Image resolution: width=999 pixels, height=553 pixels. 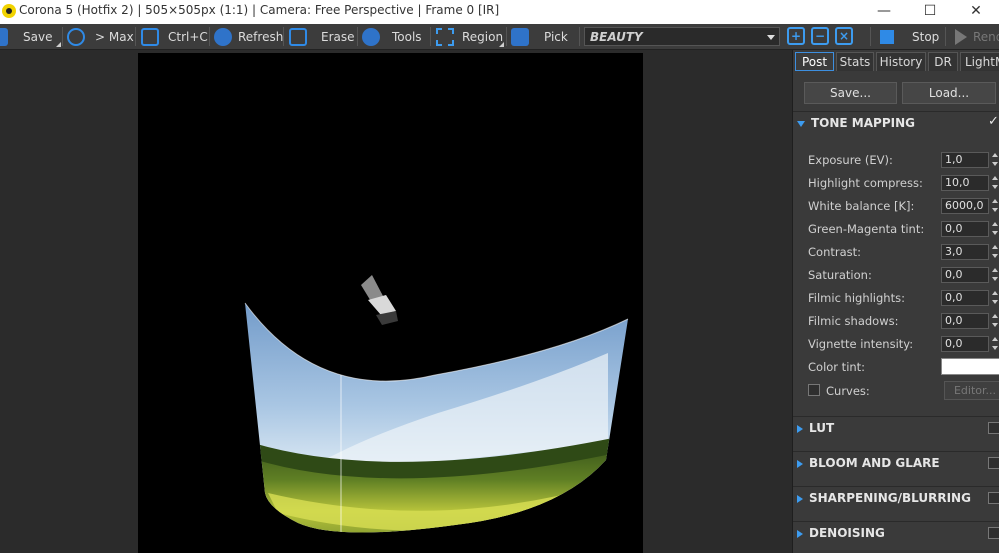 I want to click on erase-x-icon, so click(x=298, y=36).